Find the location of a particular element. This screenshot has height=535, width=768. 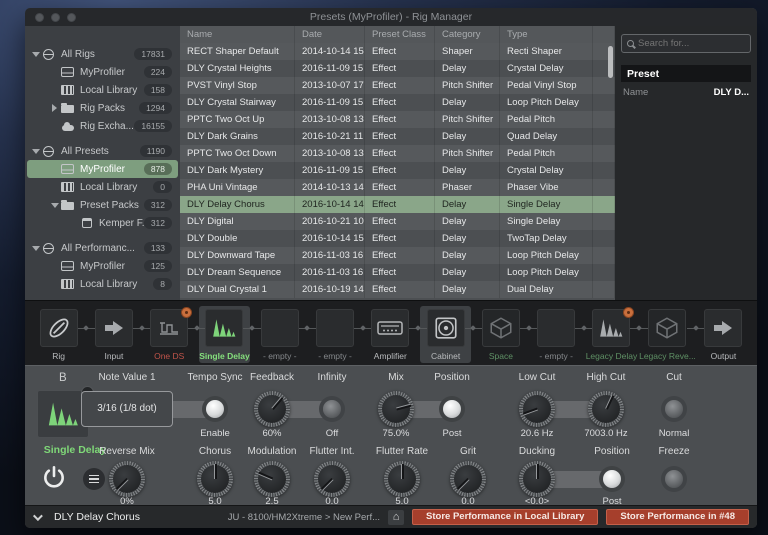

knob-modulation is located at coordinates (272, 479).